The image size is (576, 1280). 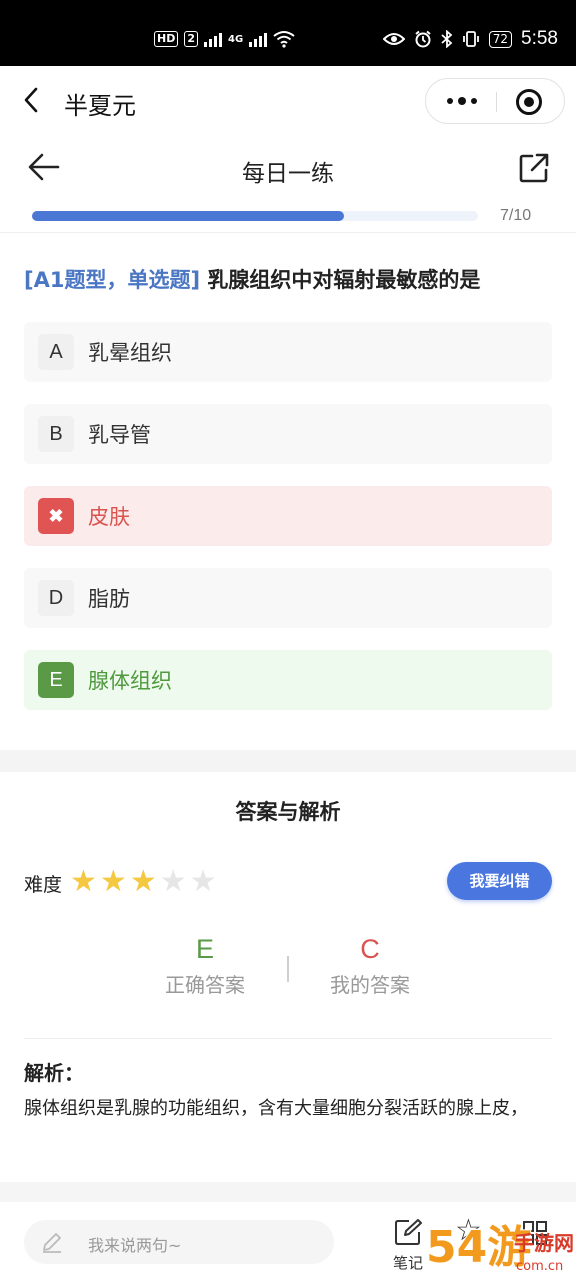 I want to click on system-indicators: 72 5:58, so click(x=470, y=39).